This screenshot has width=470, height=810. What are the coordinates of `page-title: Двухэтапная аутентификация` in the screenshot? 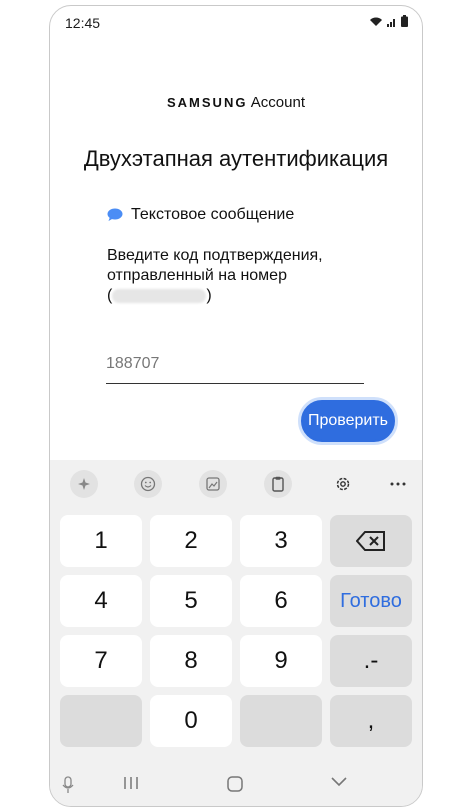 It's located at (236, 158).